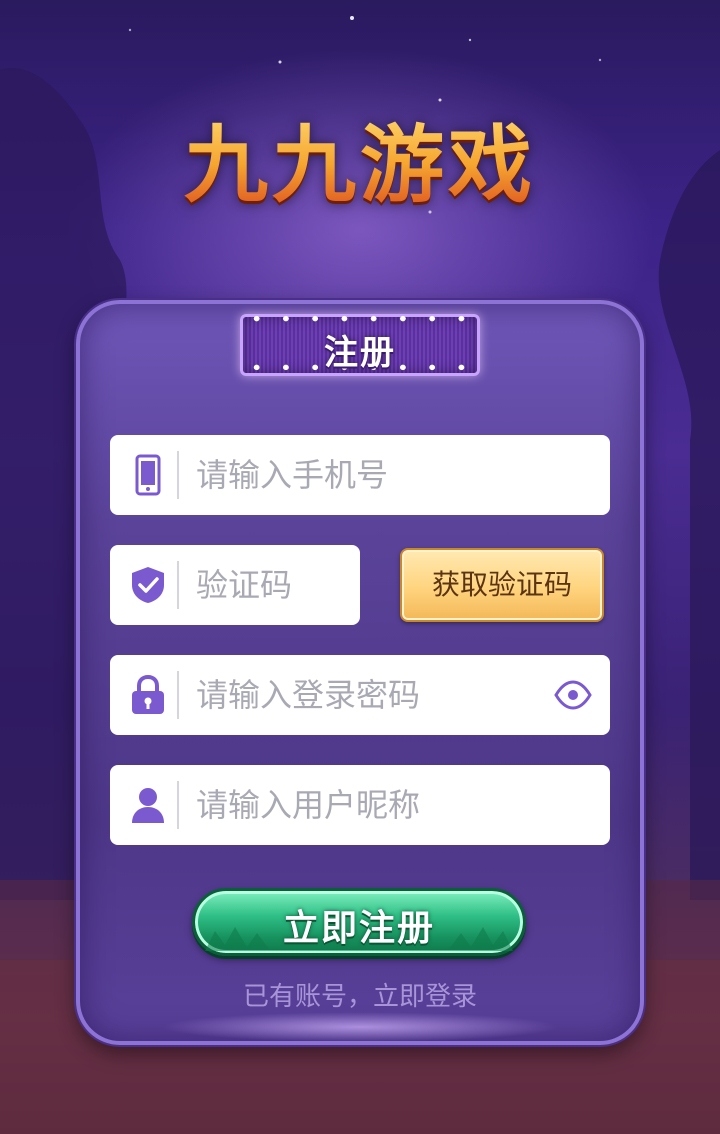 The width and height of the screenshot is (720, 1134). What do you see at coordinates (358, 928) in the screenshot?
I see `register-button-label: 立即注册` at bounding box center [358, 928].